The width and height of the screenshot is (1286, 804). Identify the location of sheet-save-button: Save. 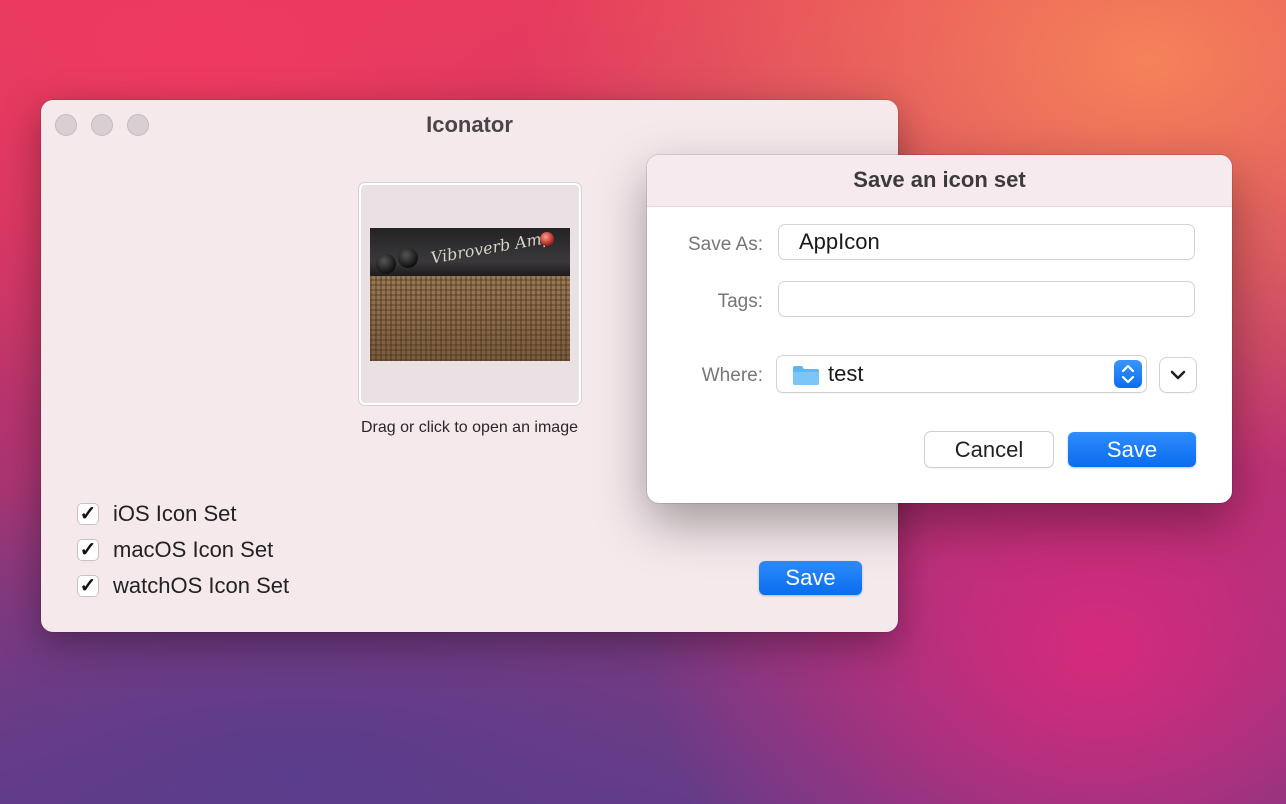
(1132, 449).